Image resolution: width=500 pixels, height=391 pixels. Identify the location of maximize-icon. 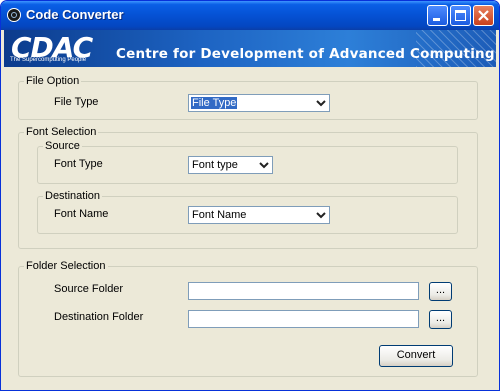
(460, 15).